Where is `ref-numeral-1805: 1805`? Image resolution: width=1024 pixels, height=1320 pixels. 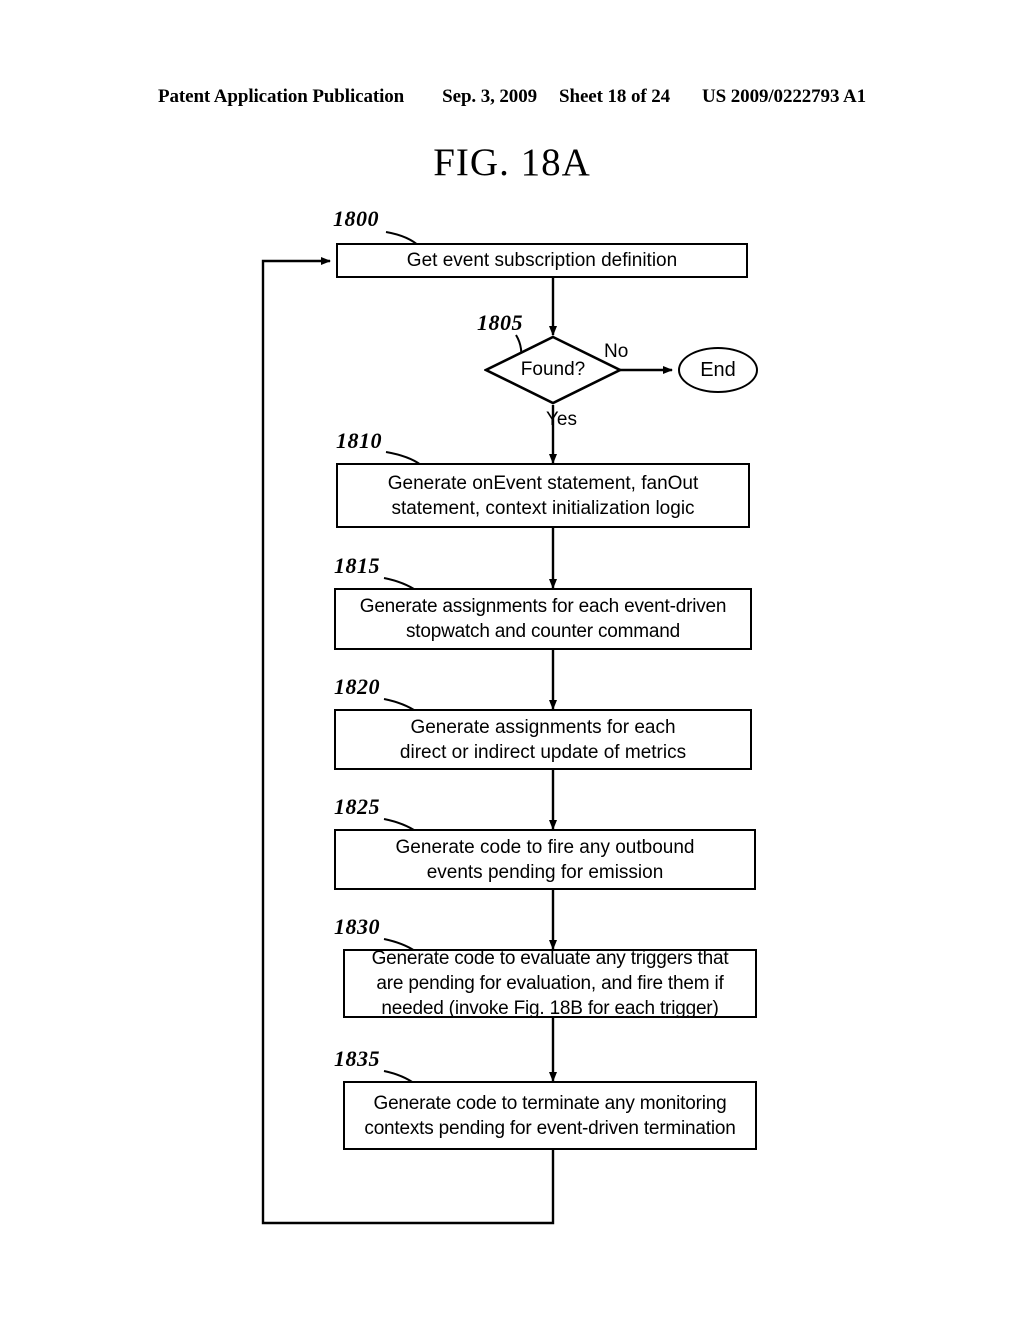
ref-numeral-1805: 1805 is located at coordinates (500, 322).